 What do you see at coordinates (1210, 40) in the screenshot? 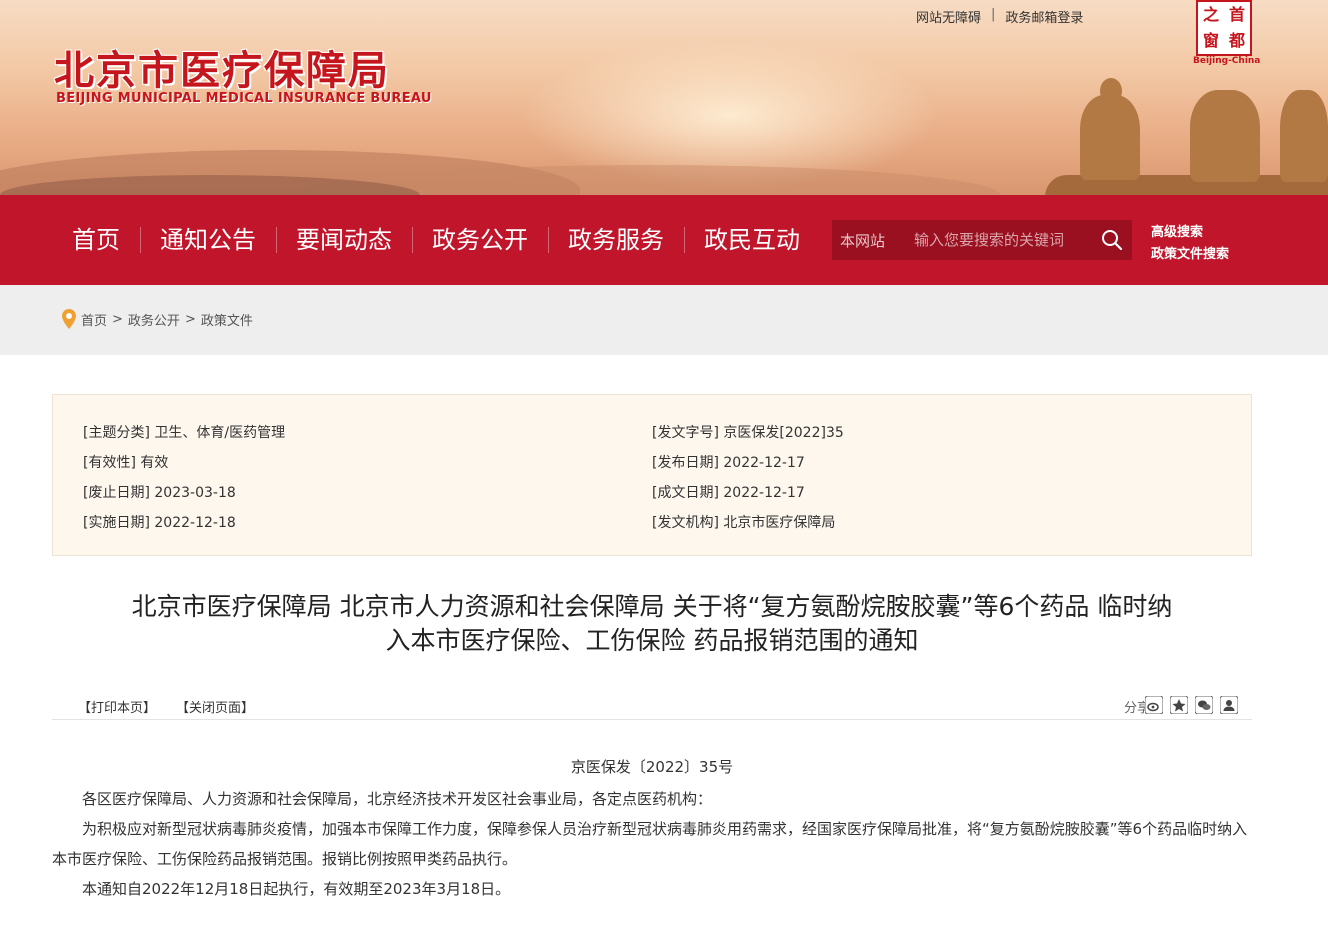
I see `seal-char: 窗` at bounding box center [1210, 40].